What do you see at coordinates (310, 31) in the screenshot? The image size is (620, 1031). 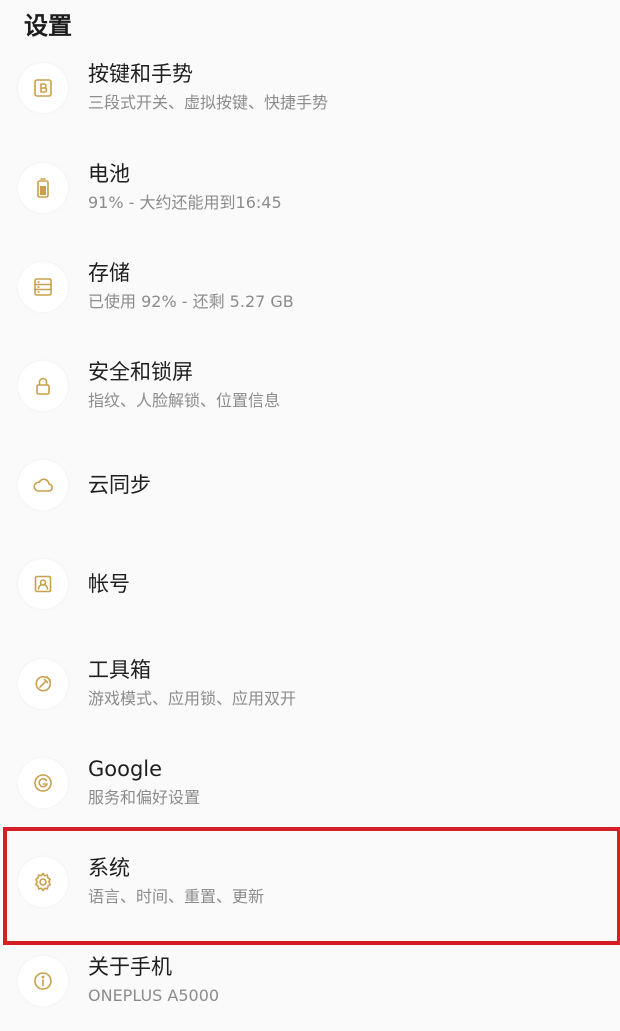 I see `app-header: 设置` at bounding box center [310, 31].